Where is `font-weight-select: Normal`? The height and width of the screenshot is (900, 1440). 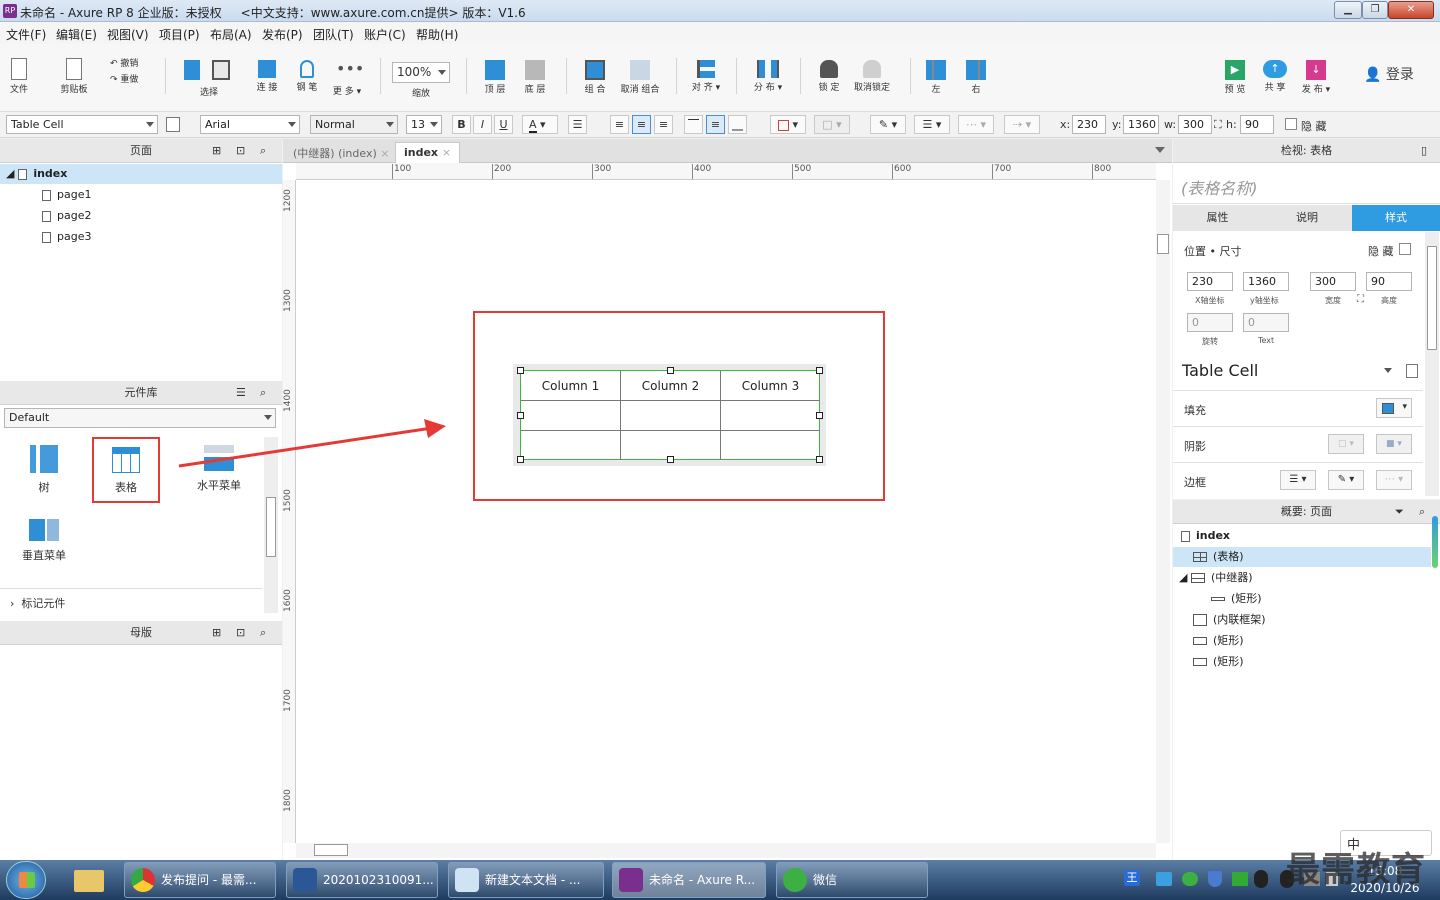 font-weight-select: Normal is located at coordinates (354, 124).